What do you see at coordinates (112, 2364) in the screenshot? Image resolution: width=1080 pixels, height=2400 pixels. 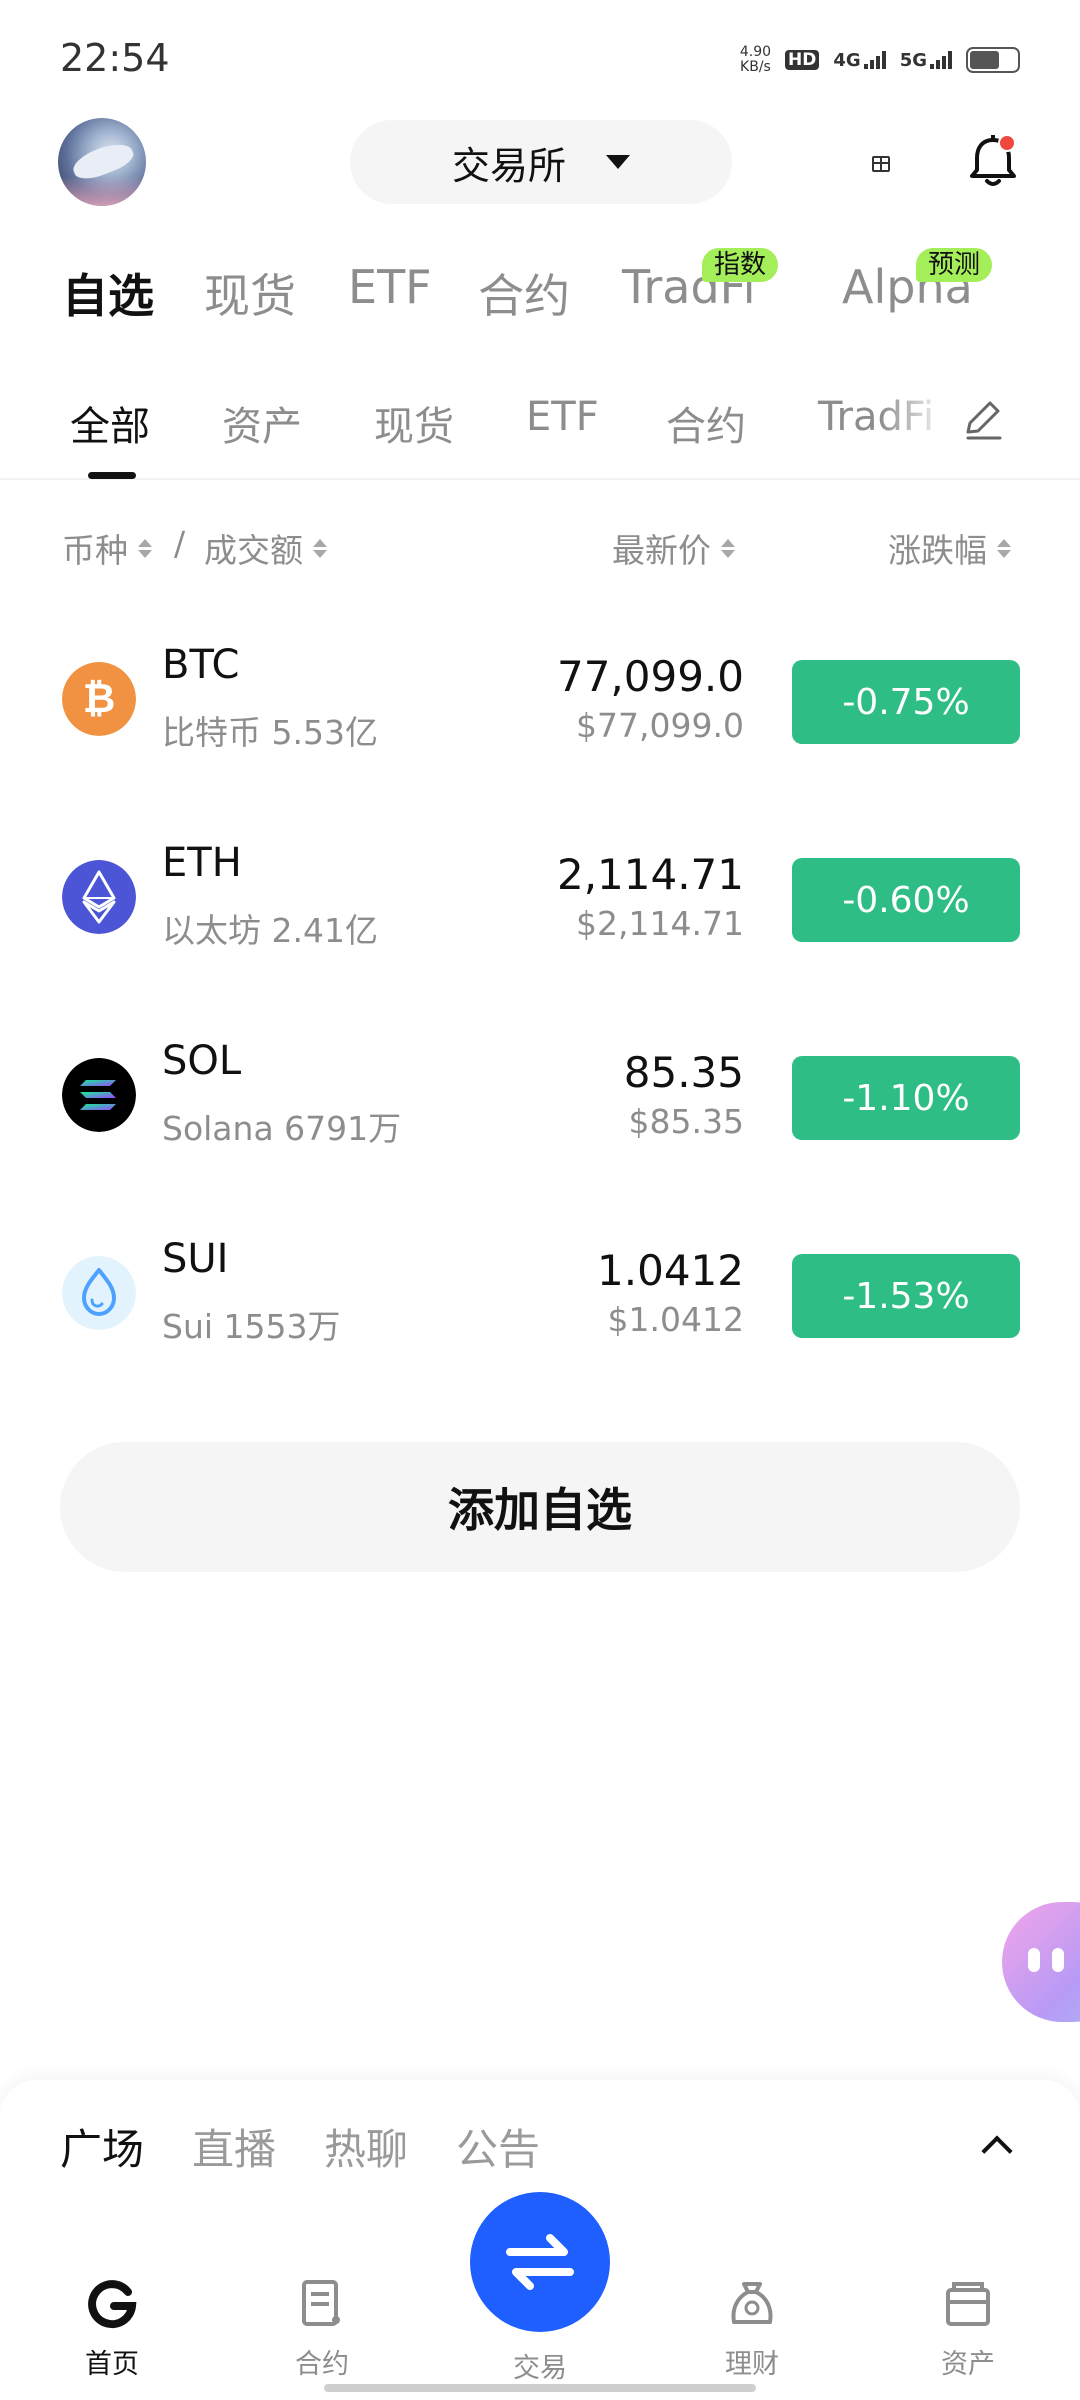 I see `nav-label: 首页` at bounding box center [112, 2364].